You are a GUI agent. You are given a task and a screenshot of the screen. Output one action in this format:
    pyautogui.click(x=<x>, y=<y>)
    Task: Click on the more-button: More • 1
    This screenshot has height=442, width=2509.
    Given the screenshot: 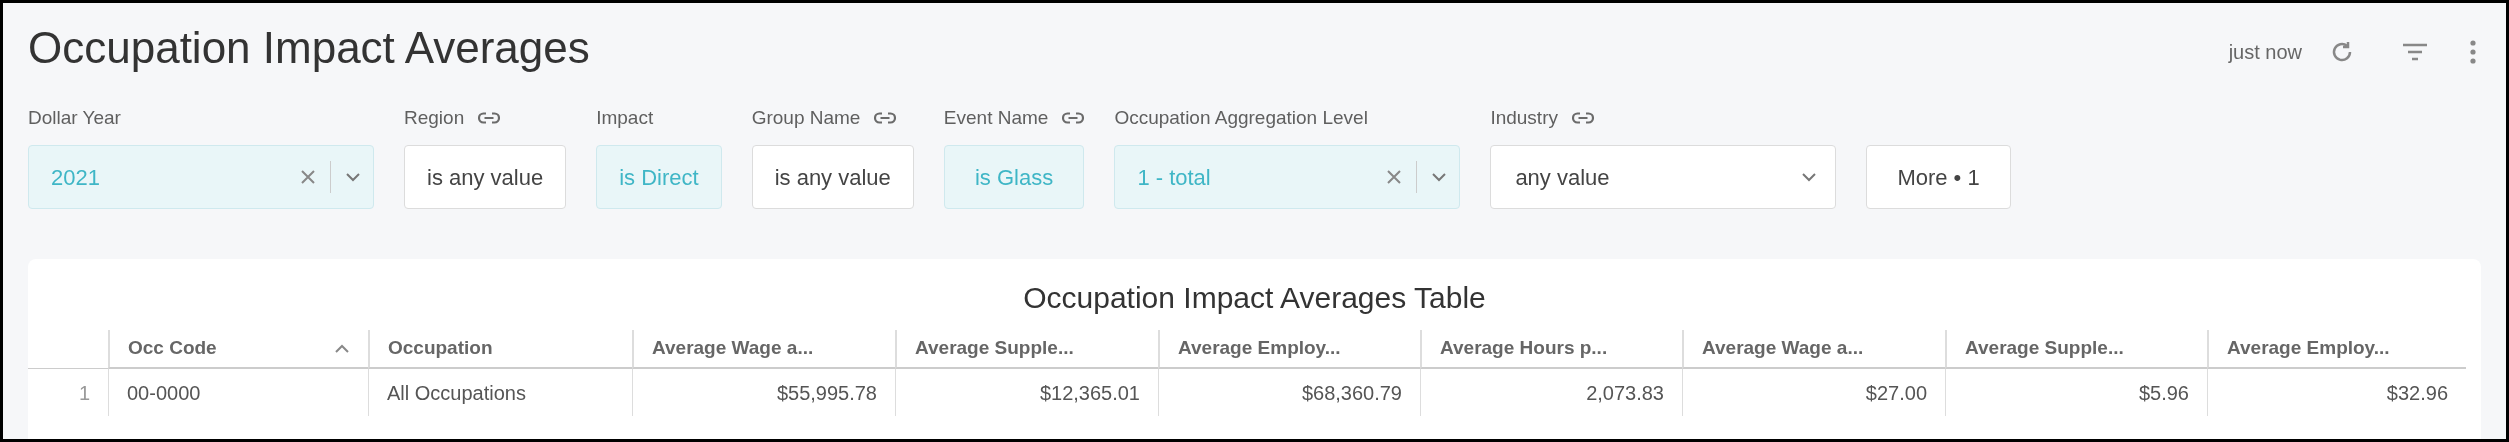 What is the action you would take?
    pyautogui.click(x=1938, y=177)
    